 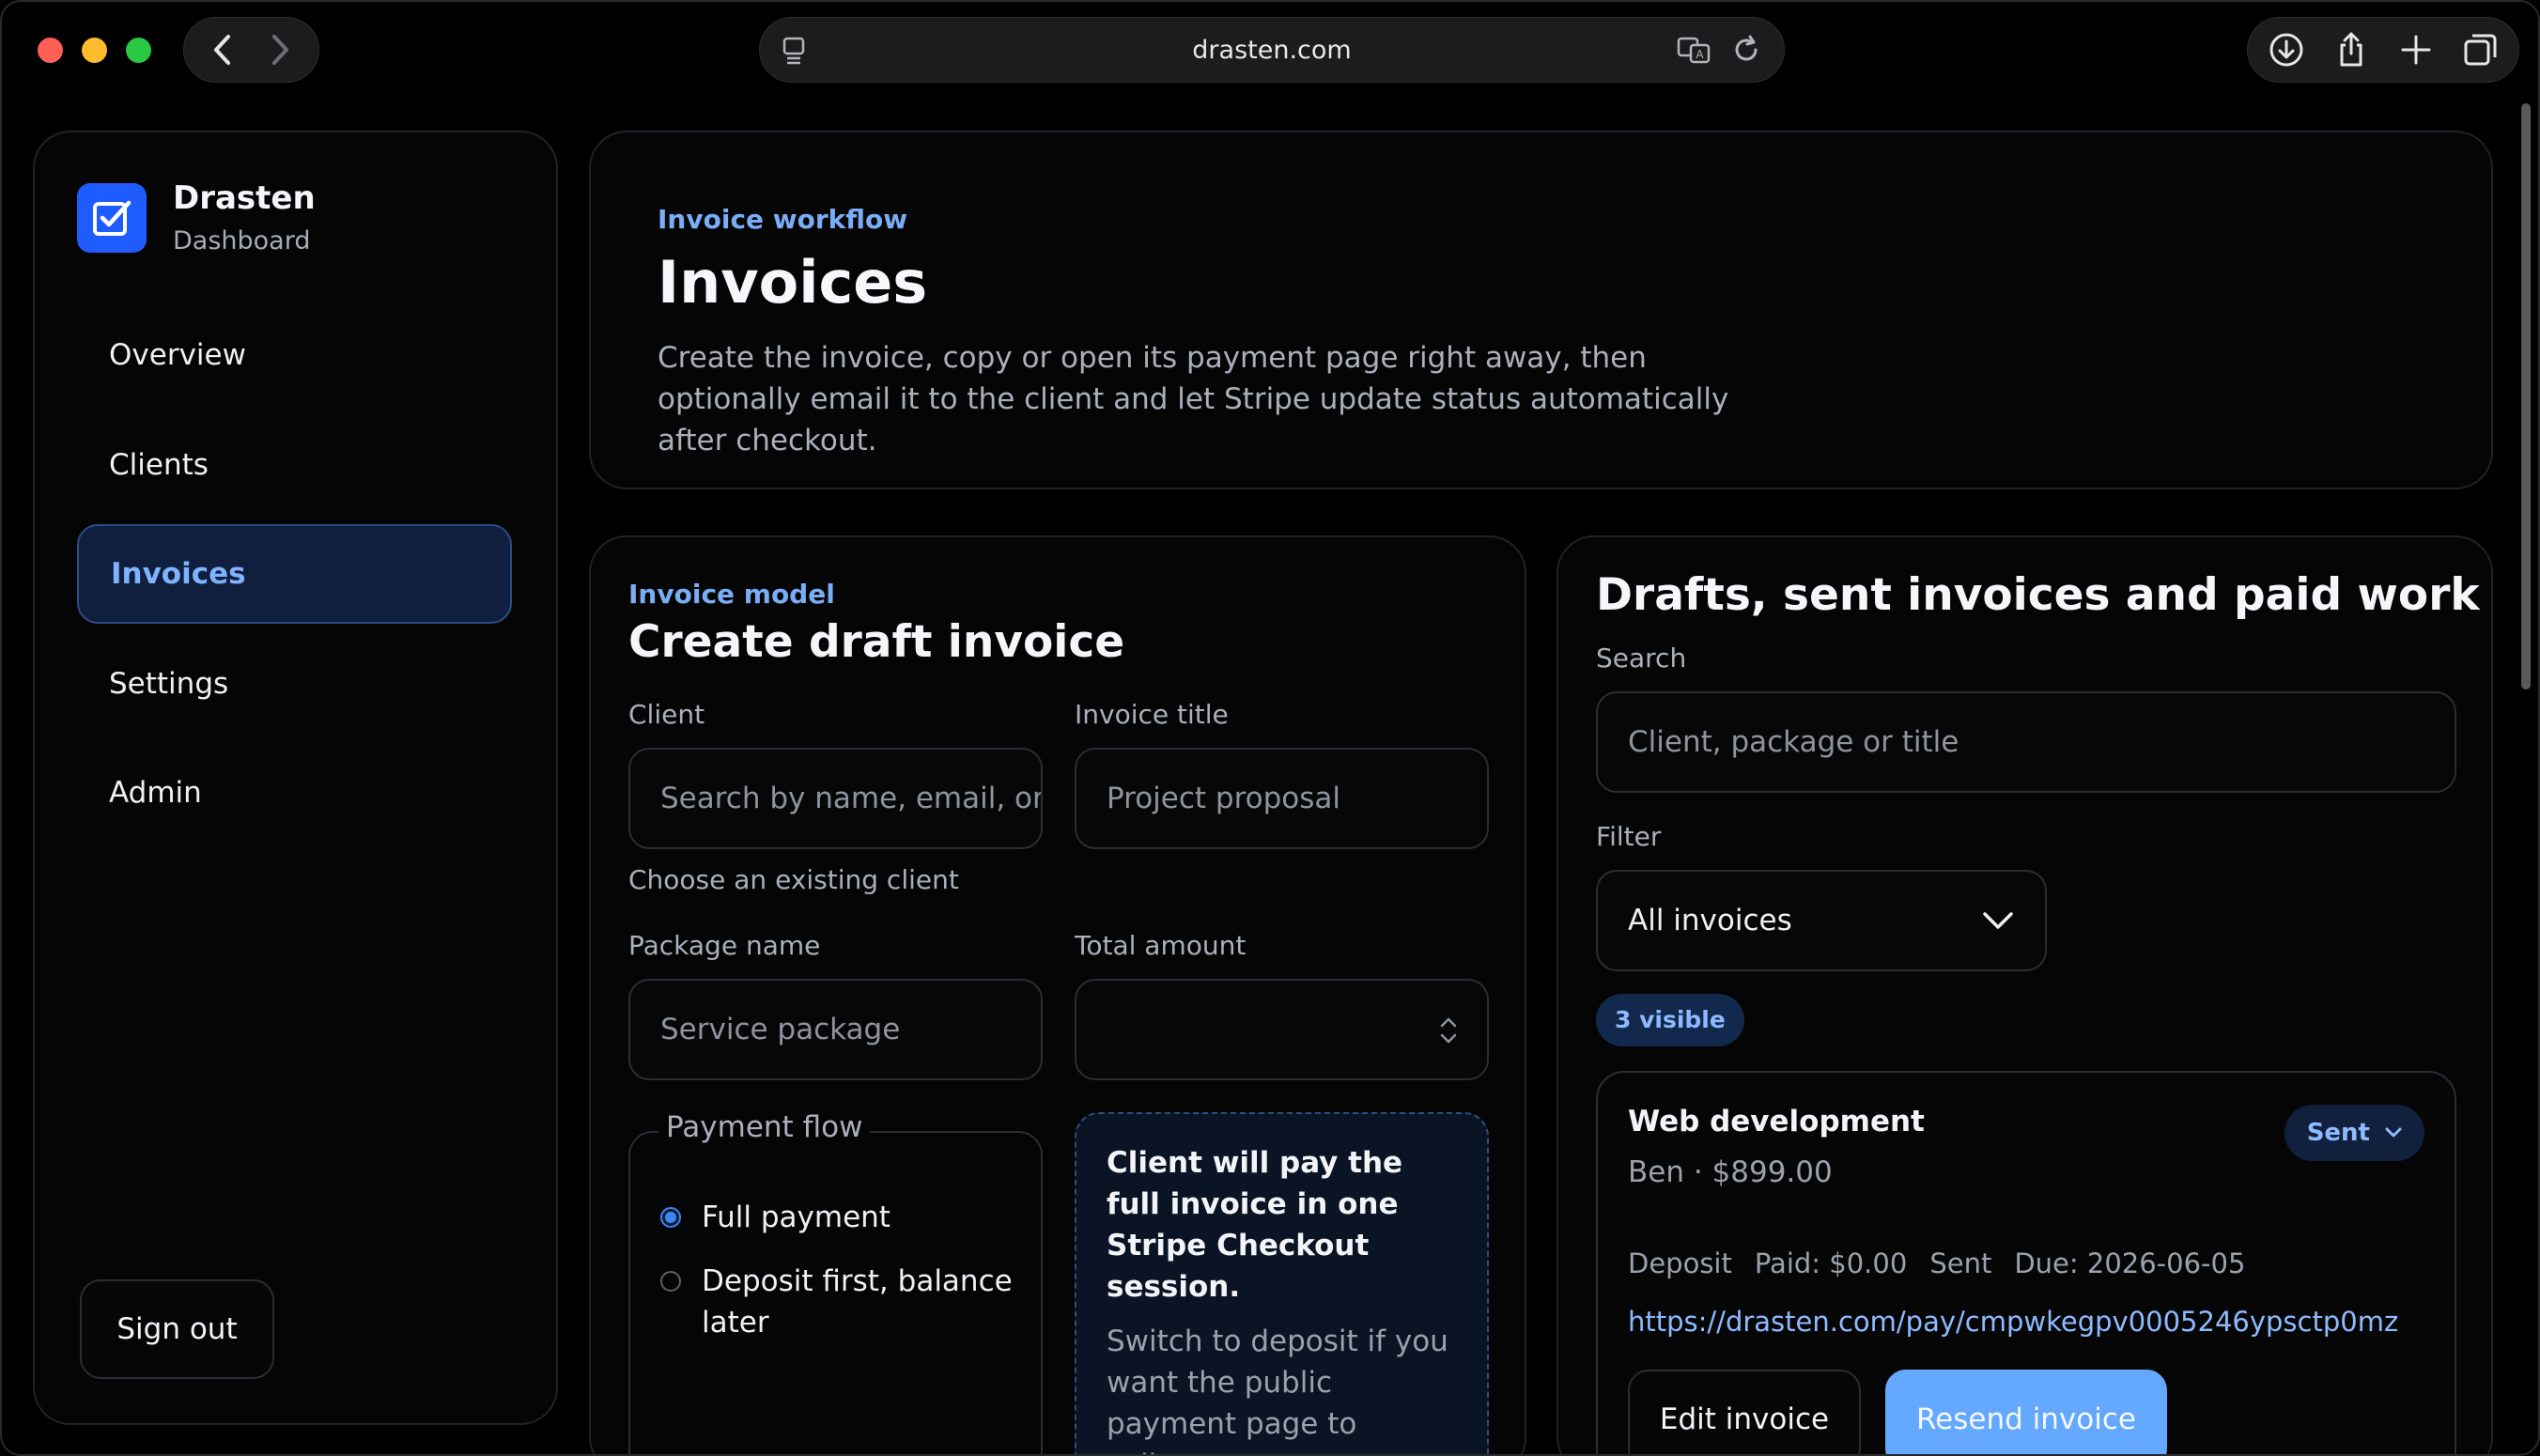 I want to click on invoice-payment-type: Deposit, so click(x=1680, y=1263).